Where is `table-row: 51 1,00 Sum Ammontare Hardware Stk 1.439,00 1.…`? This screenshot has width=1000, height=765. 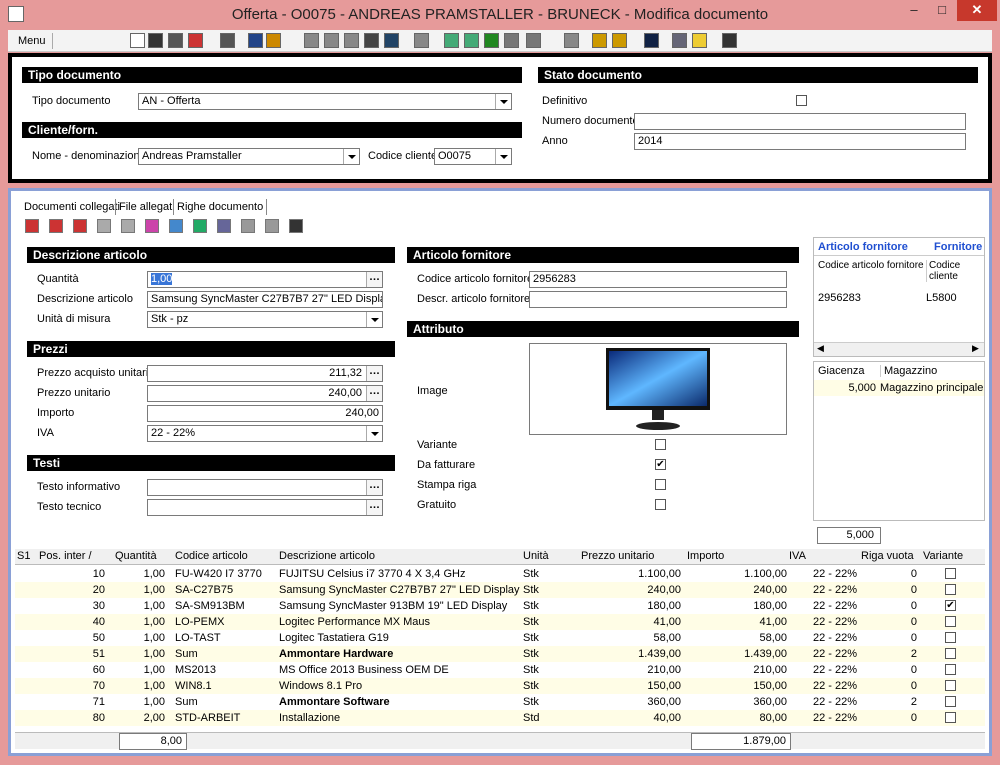
table-row: 51 1,00 Sum Ammontare Hardware Stk 1.439,00 1.… is located at coordinates (500, 654).